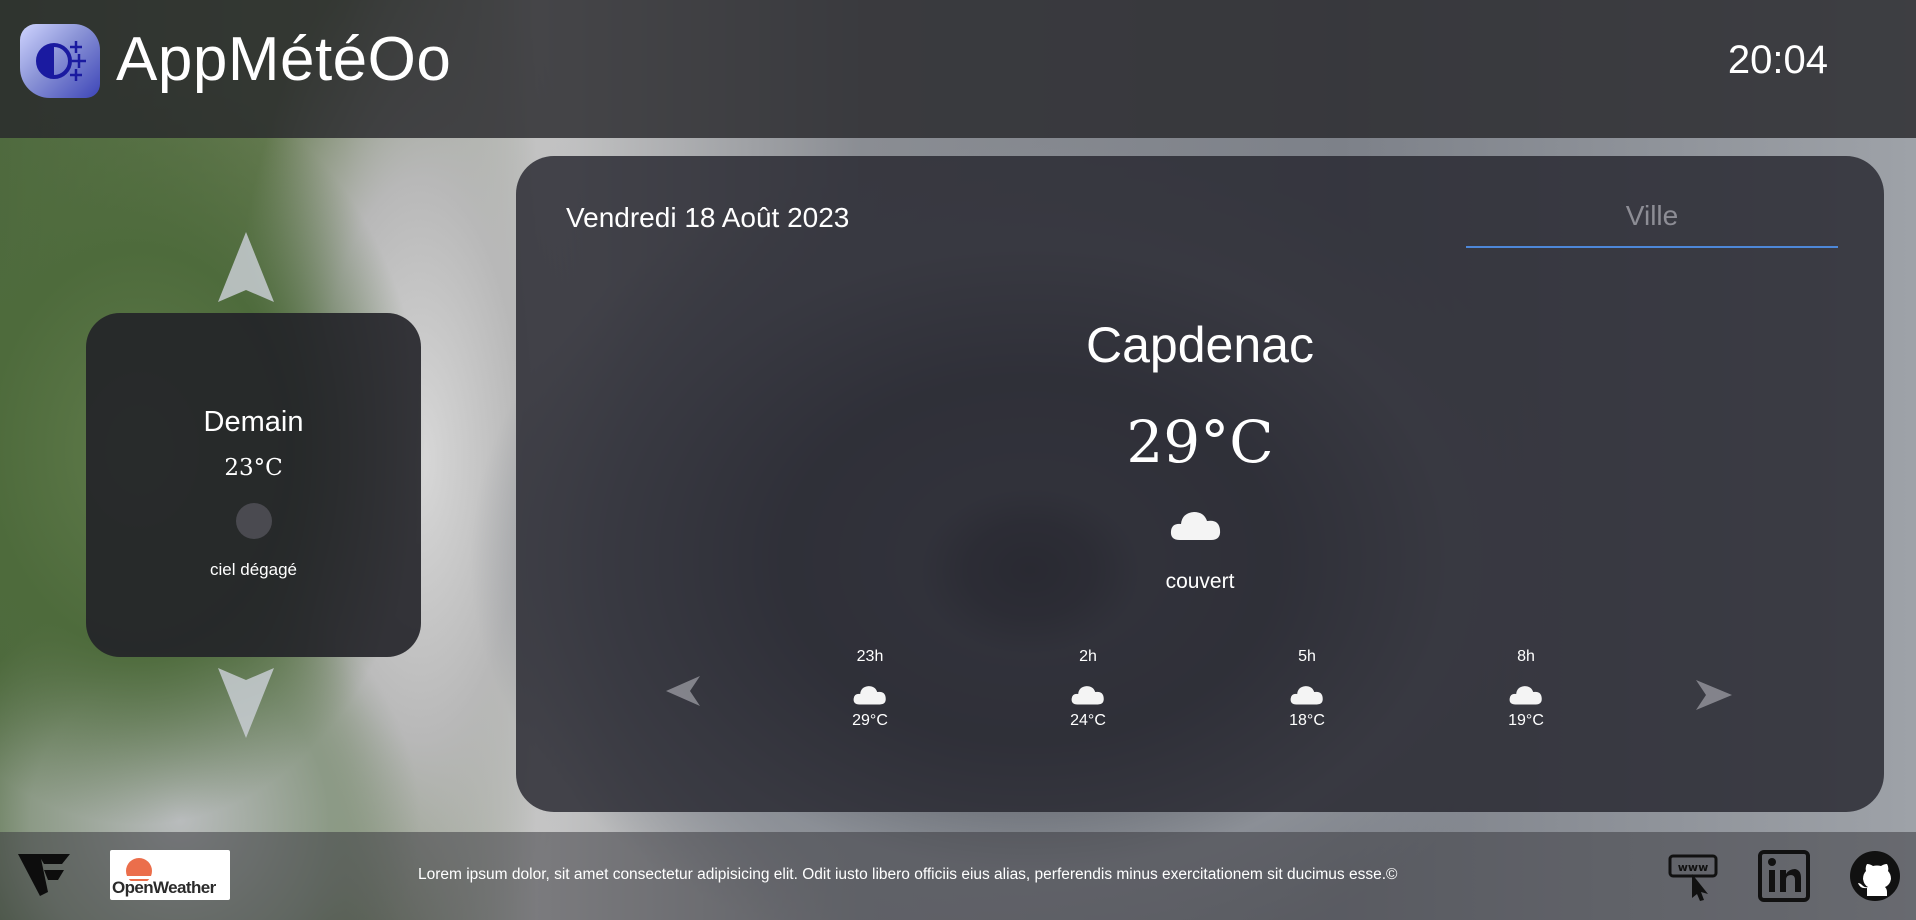 This screenshot has width=1916, height=920. I want to click on hourly-item: 2h 24°C, so click(1088, 689).